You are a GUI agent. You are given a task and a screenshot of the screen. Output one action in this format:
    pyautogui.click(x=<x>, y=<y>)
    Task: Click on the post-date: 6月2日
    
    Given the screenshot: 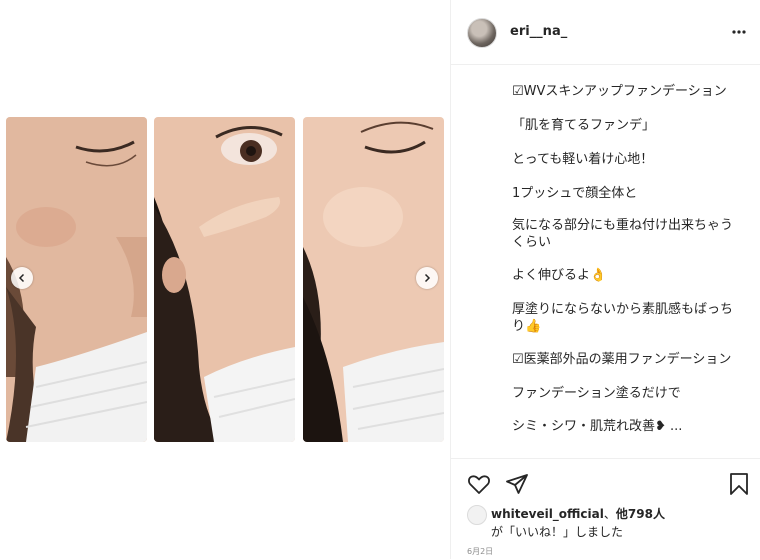 What is the action you would take?
    pyautogui.click(x=480, y=551)
    